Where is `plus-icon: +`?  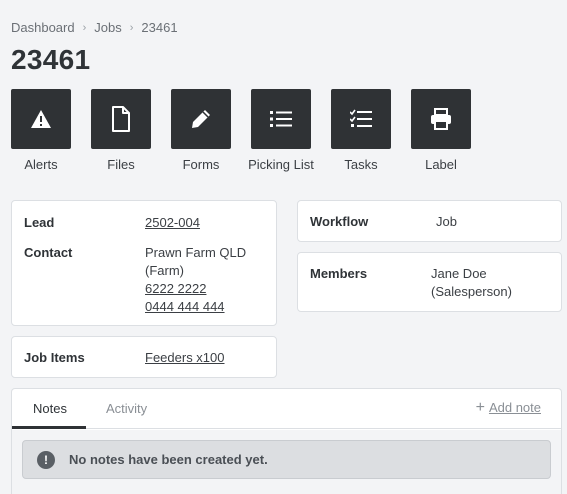 plus-icon: + is located at coordinates (480, 407).